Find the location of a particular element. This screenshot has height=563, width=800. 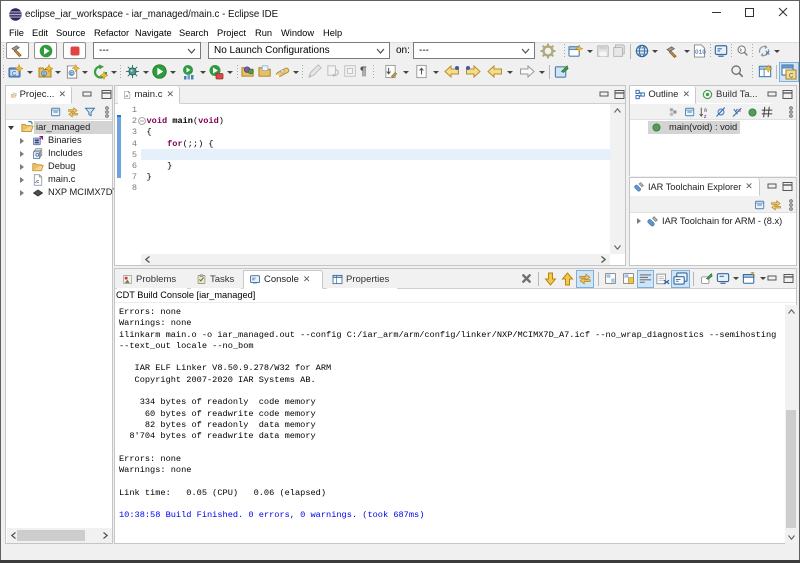

svg-text: a is located at coordinates (706, 111).